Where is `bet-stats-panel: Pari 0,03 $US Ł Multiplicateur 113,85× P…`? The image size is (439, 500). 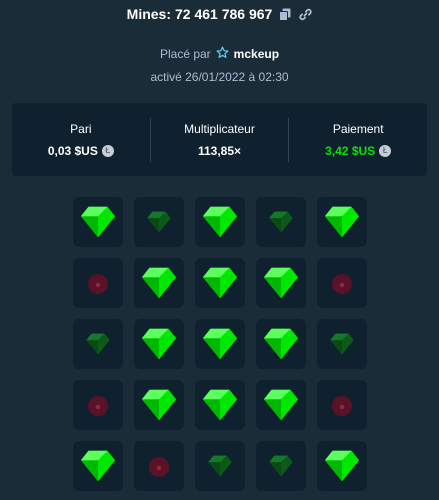 bet-stats-panel: Pari 0,03 $US Ł Multiplicateur 113,85× P… is located at coordinates (219, 139).